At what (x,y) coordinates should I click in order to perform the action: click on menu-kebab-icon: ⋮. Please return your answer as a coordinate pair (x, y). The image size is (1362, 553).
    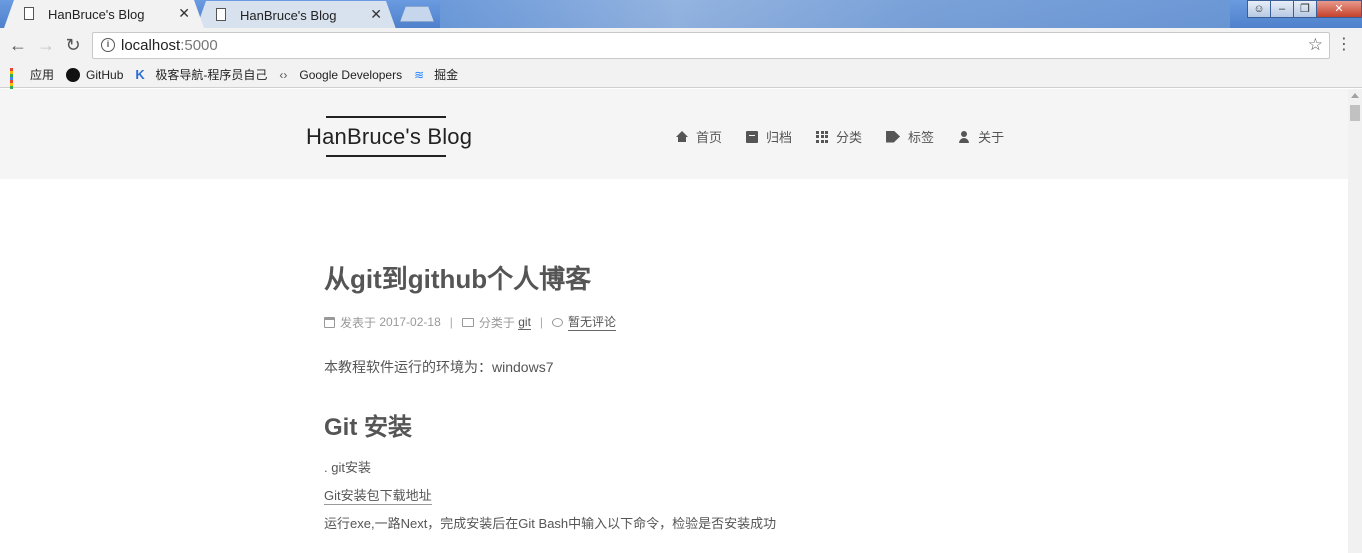
    Looking at the image, I should click on (1344, 45).